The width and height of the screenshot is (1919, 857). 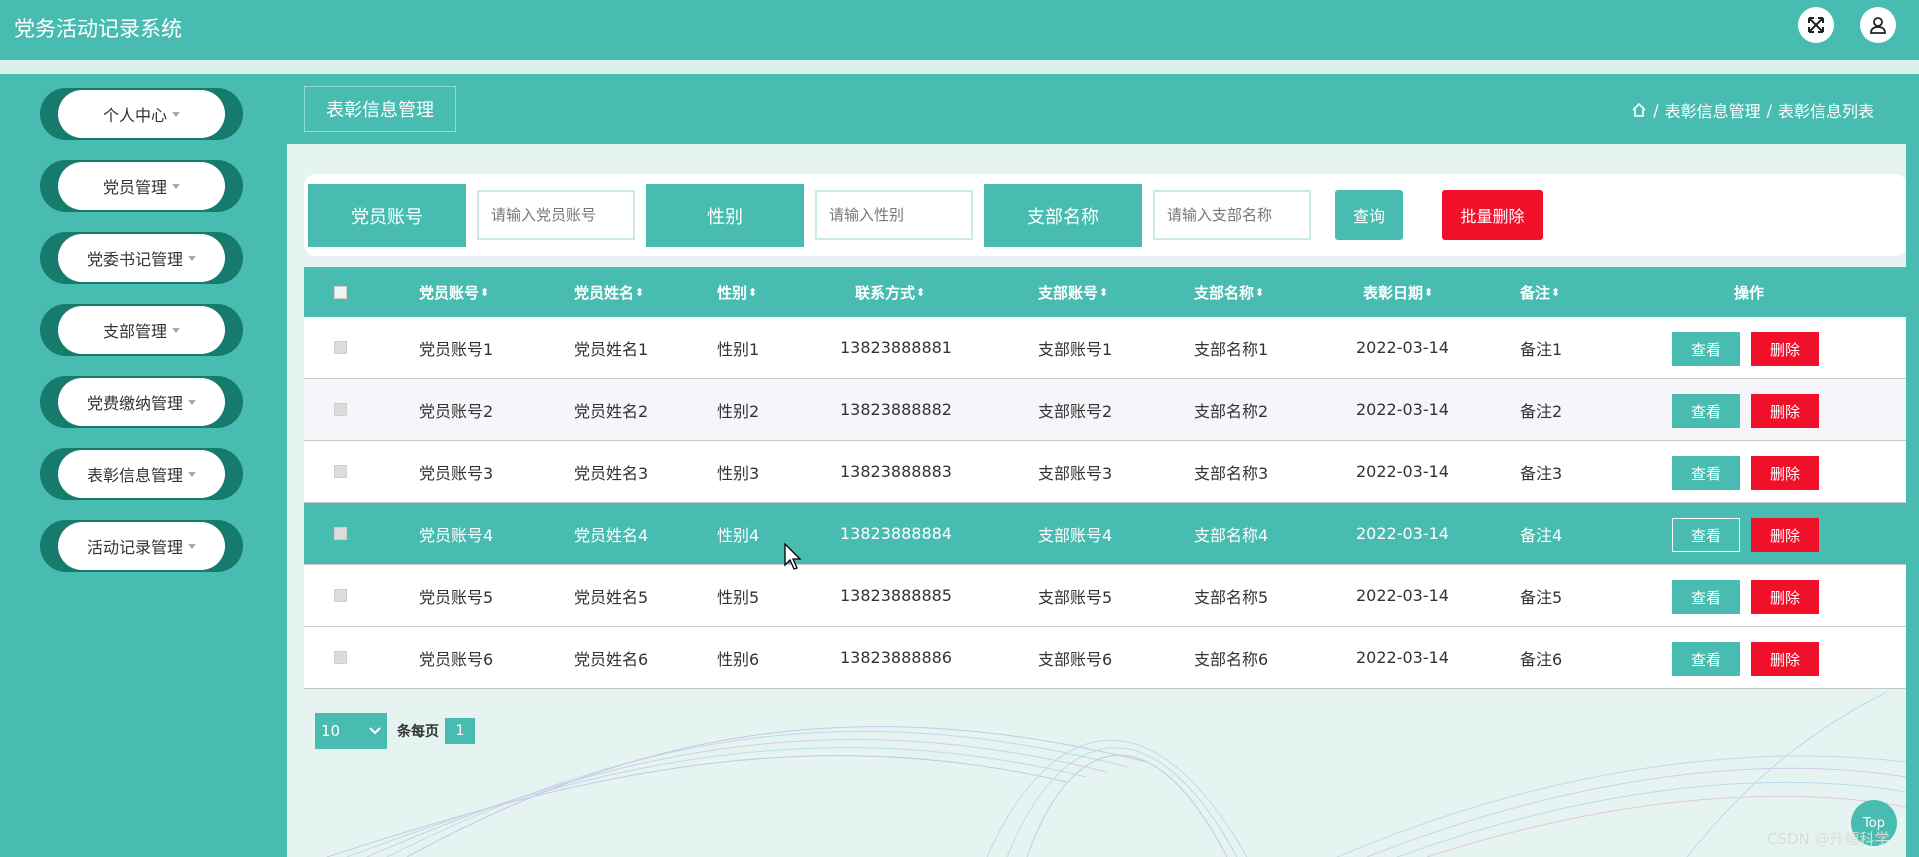 I want to click on sidebar-item-personal-center: 个人中心, so click(x=141, y=114).